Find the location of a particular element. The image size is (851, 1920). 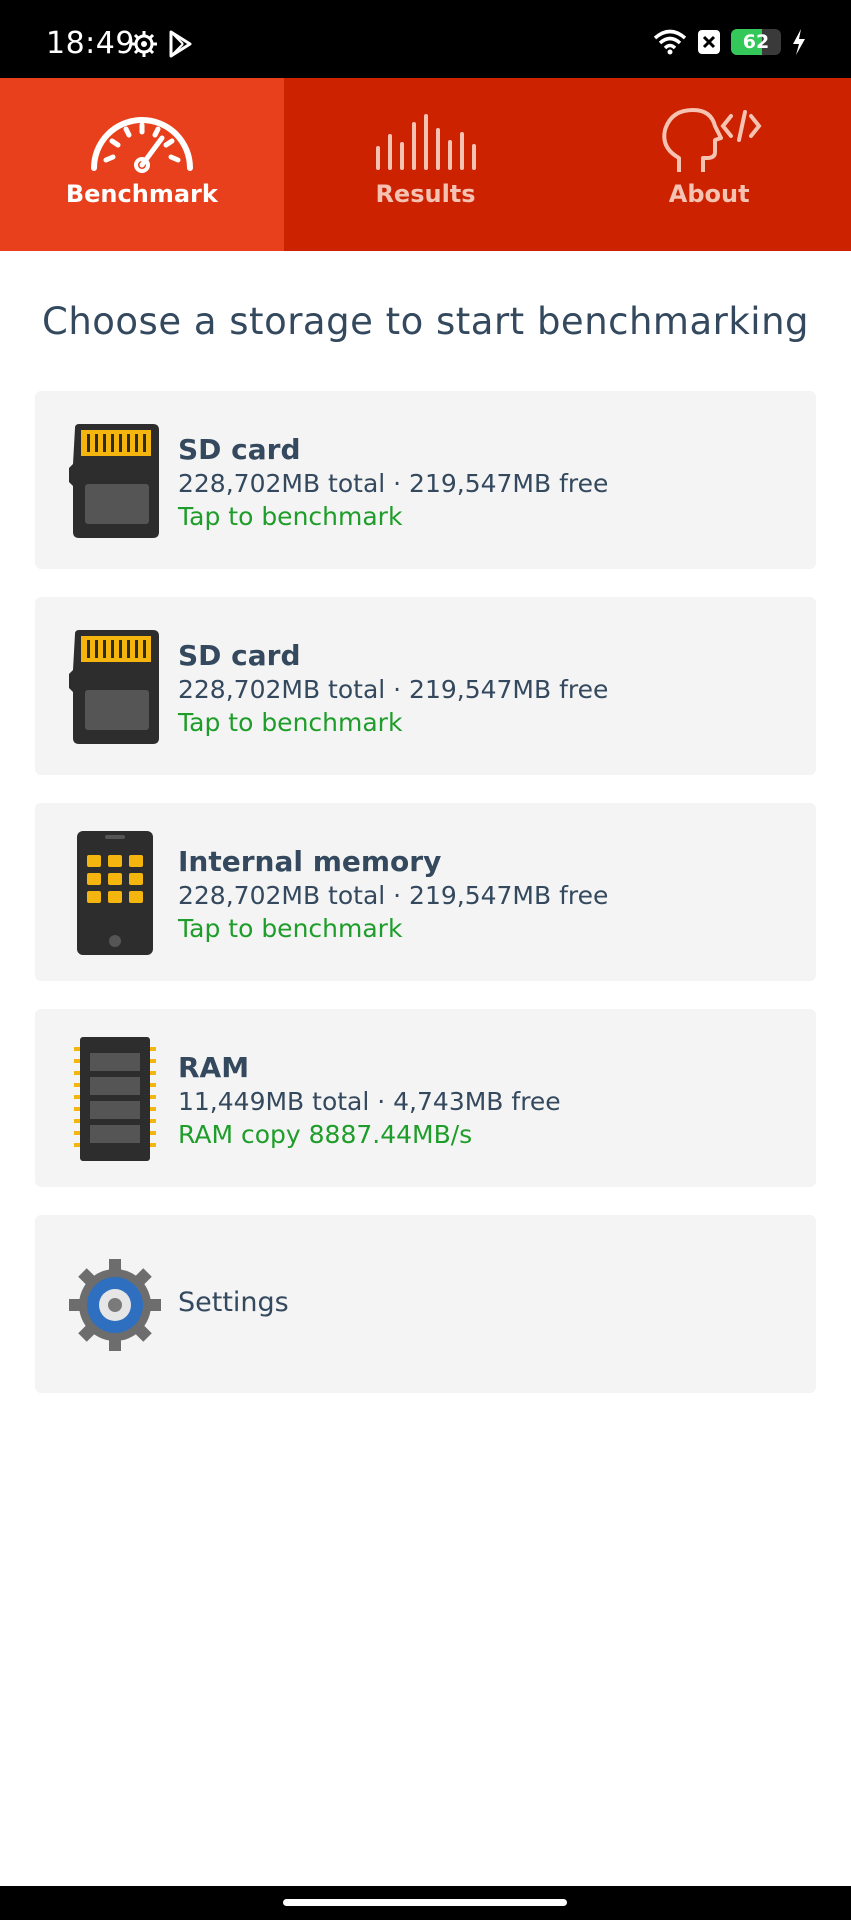

storage-name: RAM is located at coordinates (214, 1067).